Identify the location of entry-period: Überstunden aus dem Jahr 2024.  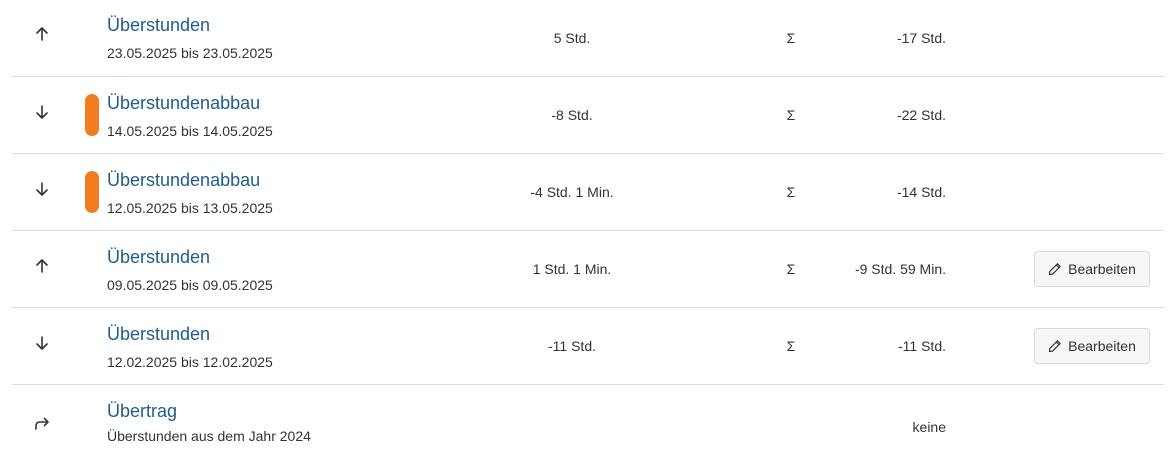
(209, 436).